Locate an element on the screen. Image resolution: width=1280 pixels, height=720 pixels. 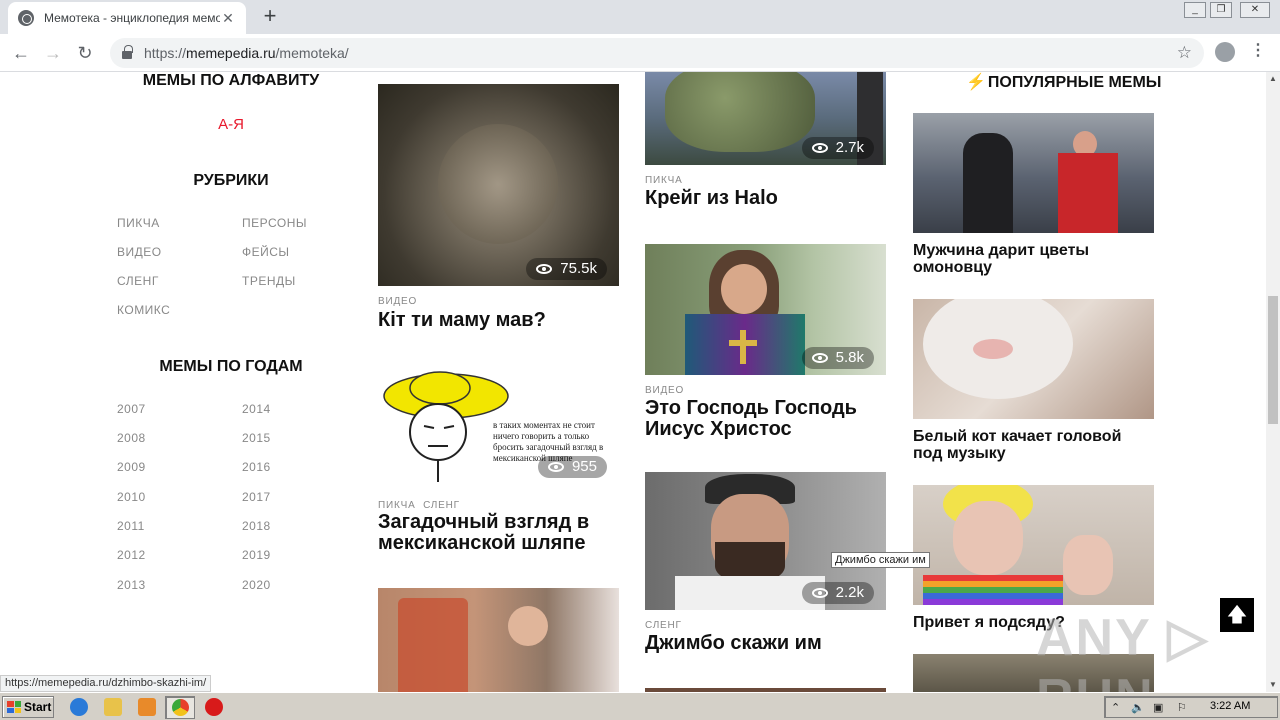
popular-heading: ⚡ ПОПУЛЯРНЫЕ МЕМЫ is located at coordinates (1064, 82).